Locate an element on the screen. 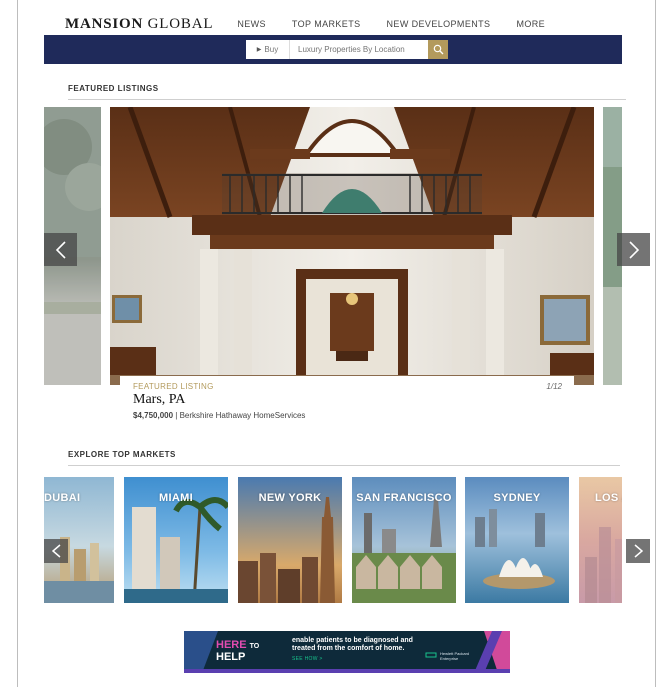  nav-news: NEWS is located at coordinates (251, 24).